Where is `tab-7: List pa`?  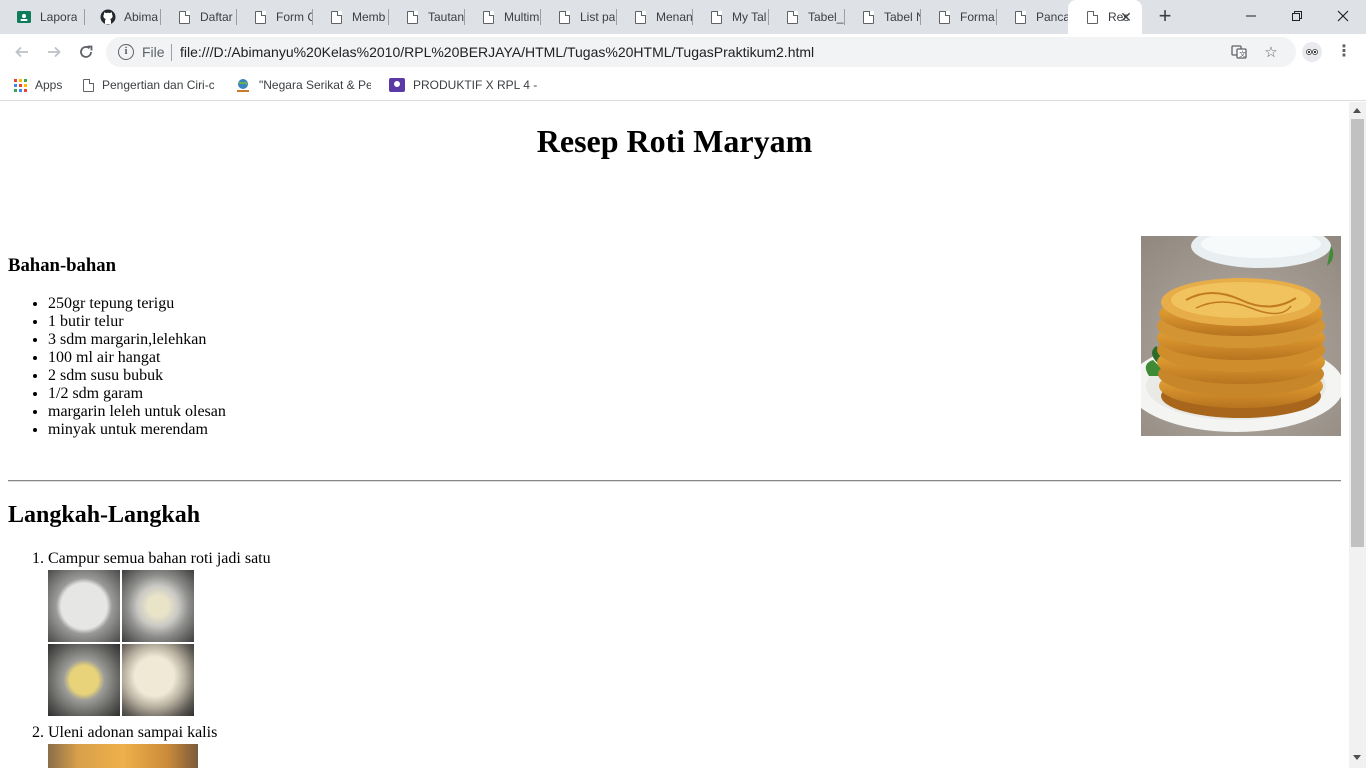 tab-7: List pa is located at coordinates (578, 17).